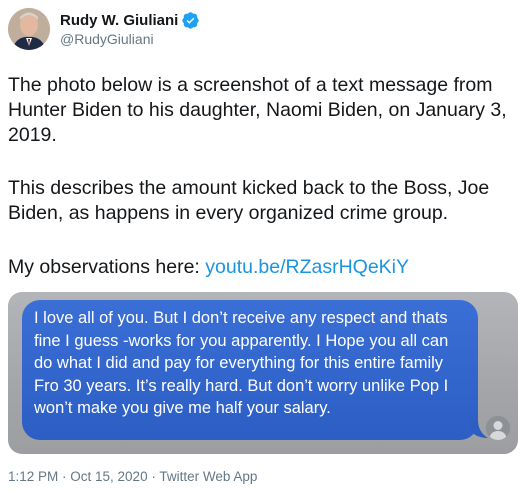 The height and width of the screenshot is (490, 525). I want to click on author-handle: @RudyGiuliani, so click(107, 39).